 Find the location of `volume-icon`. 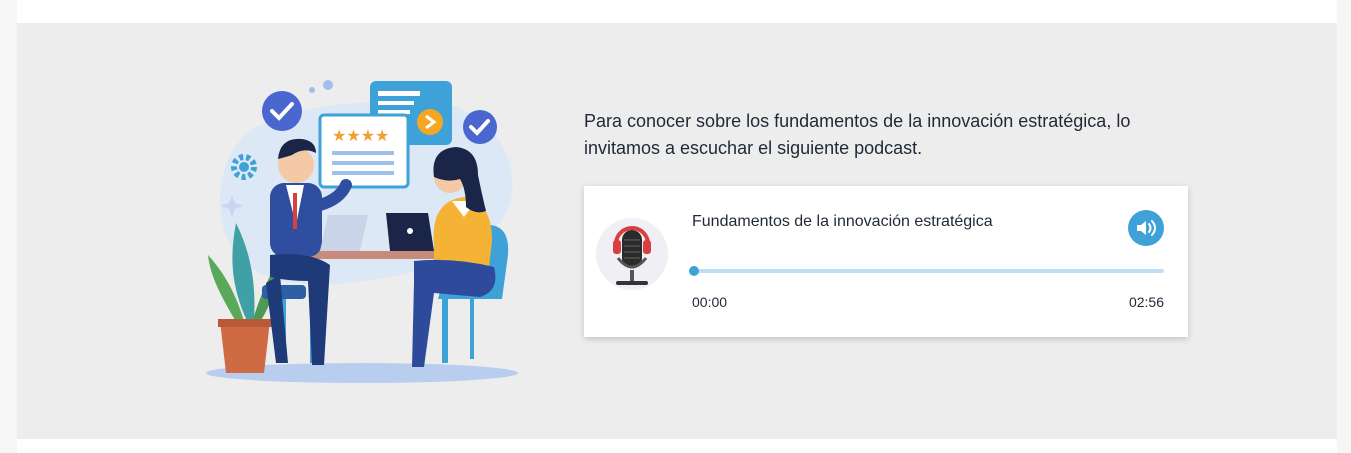

volume-icon is located at coordinates (1146, 228).